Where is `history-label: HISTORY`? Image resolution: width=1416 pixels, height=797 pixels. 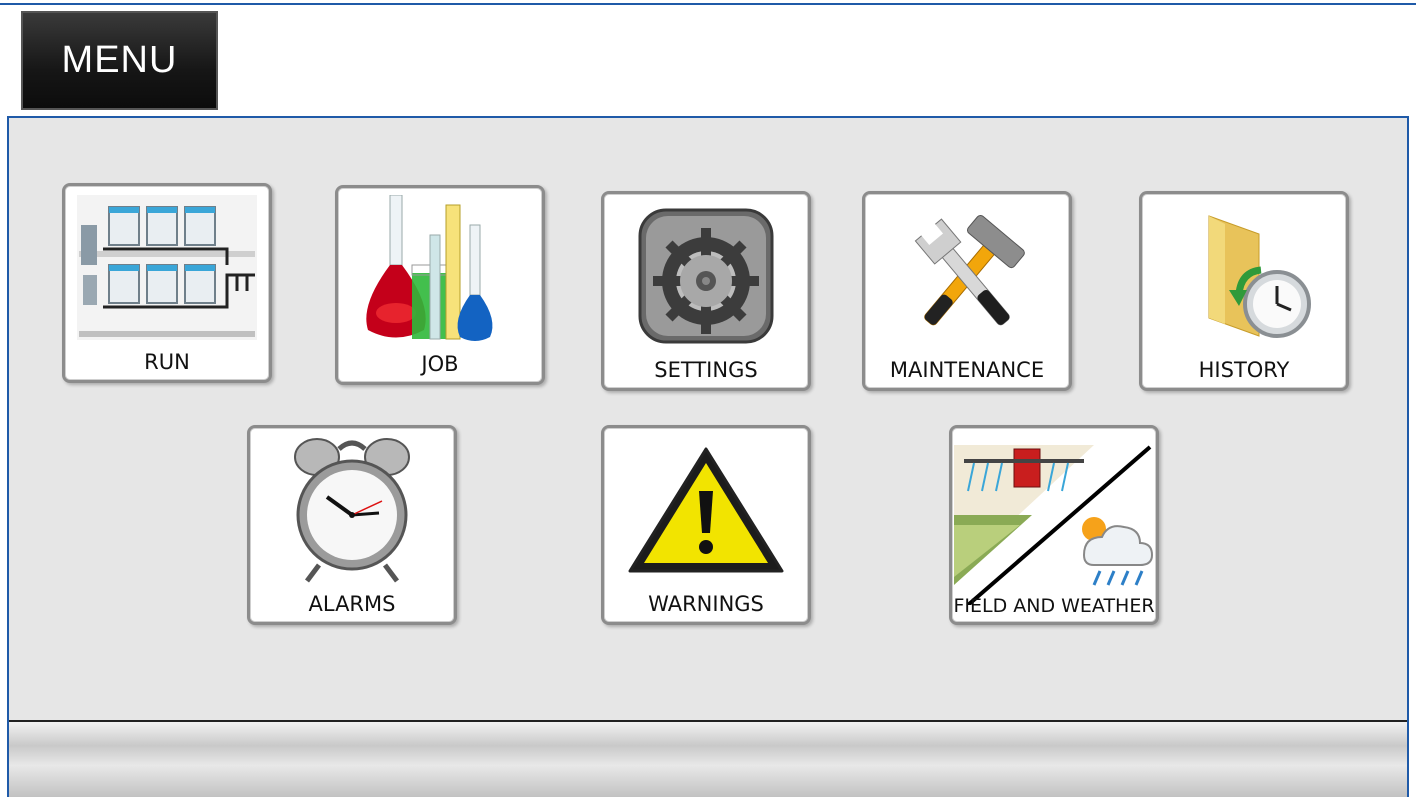
history-label: HISTORY is located at coordinates (1244, 370).